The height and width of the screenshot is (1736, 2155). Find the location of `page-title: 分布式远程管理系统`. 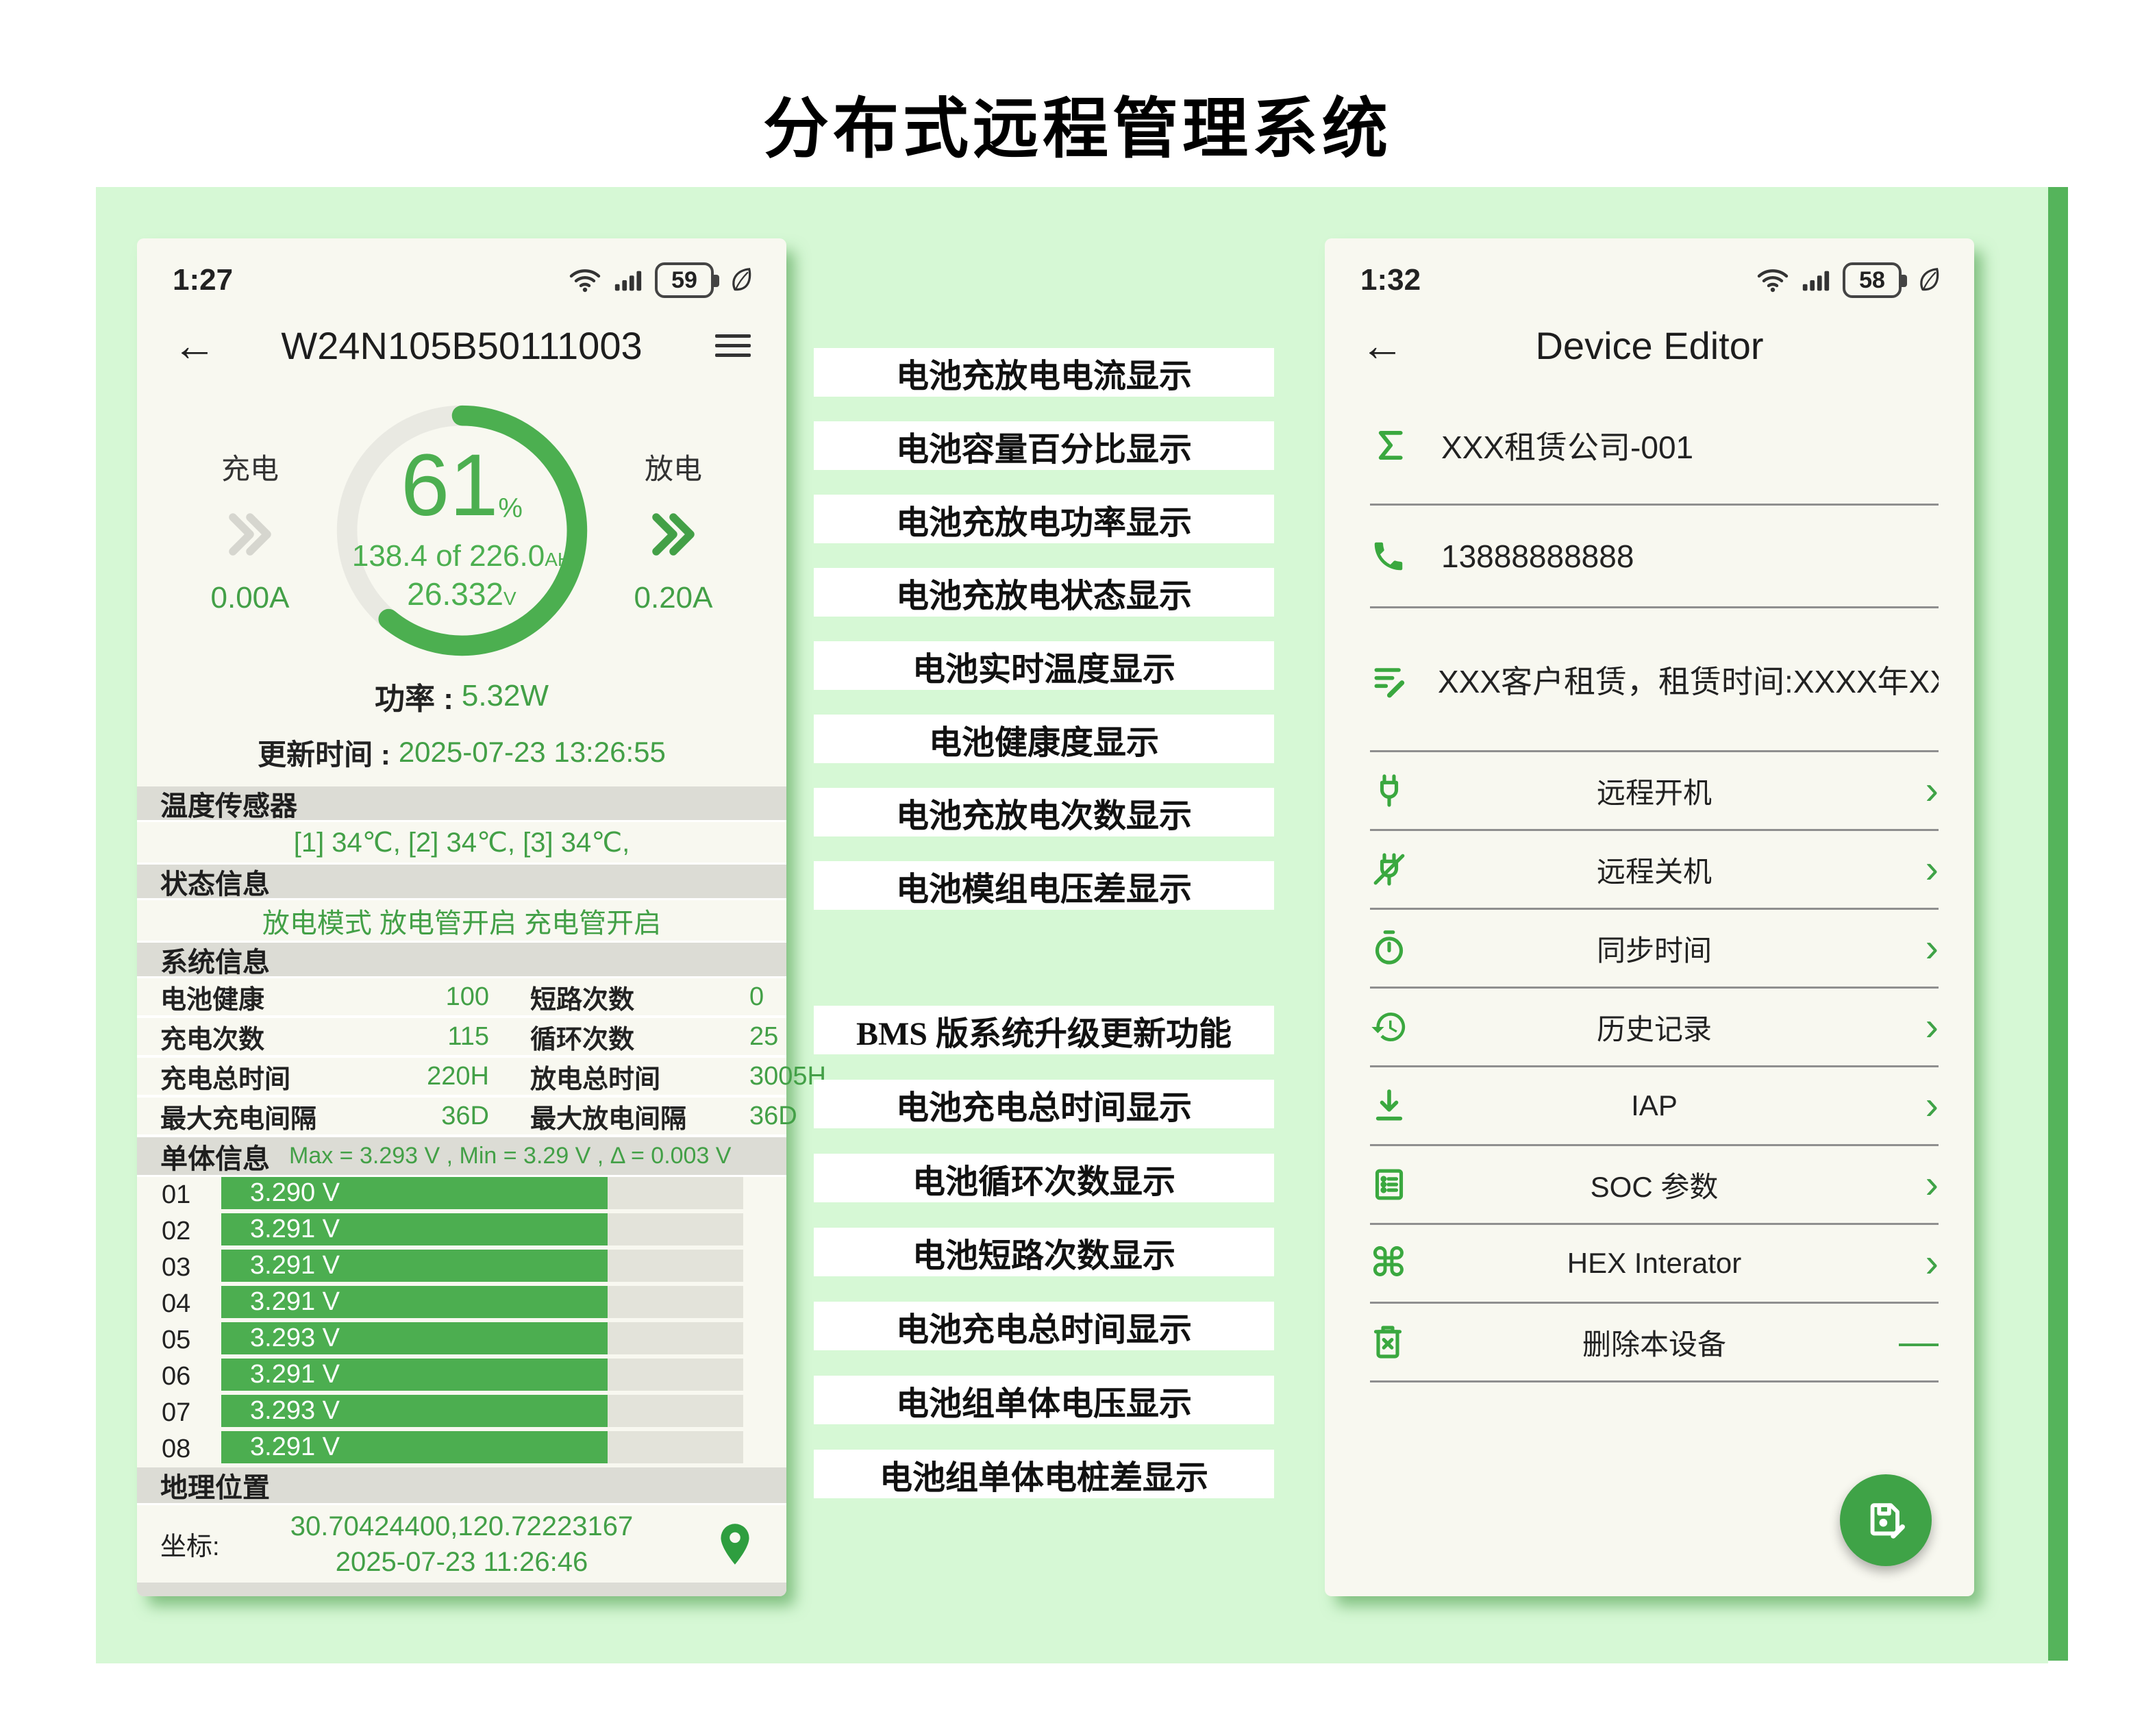

page-title: 分布式远程管理系统 is located at coordinates (1077, 129).